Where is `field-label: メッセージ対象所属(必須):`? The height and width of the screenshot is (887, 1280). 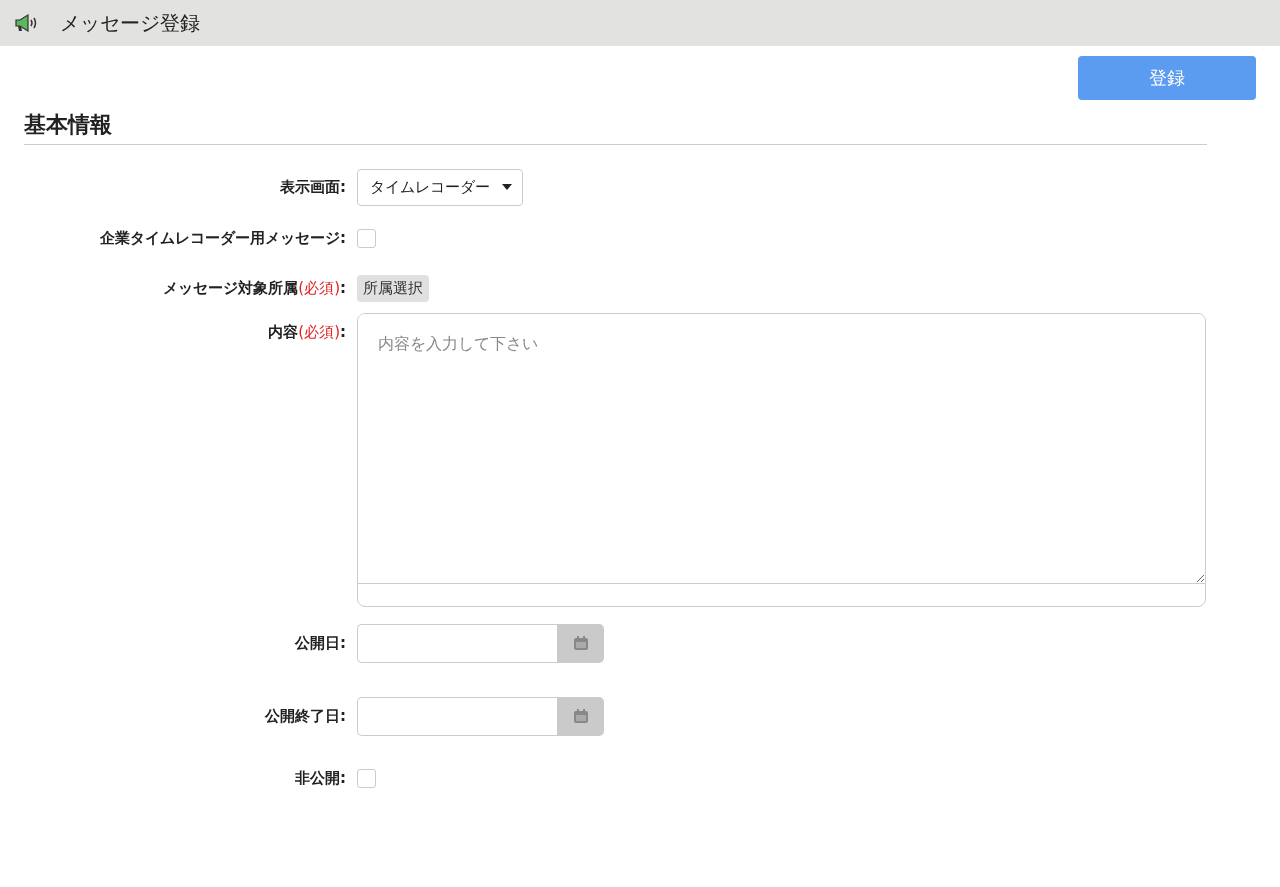 field-label: メッセージ対象所属(必須): is located at coordinates (254, 288).